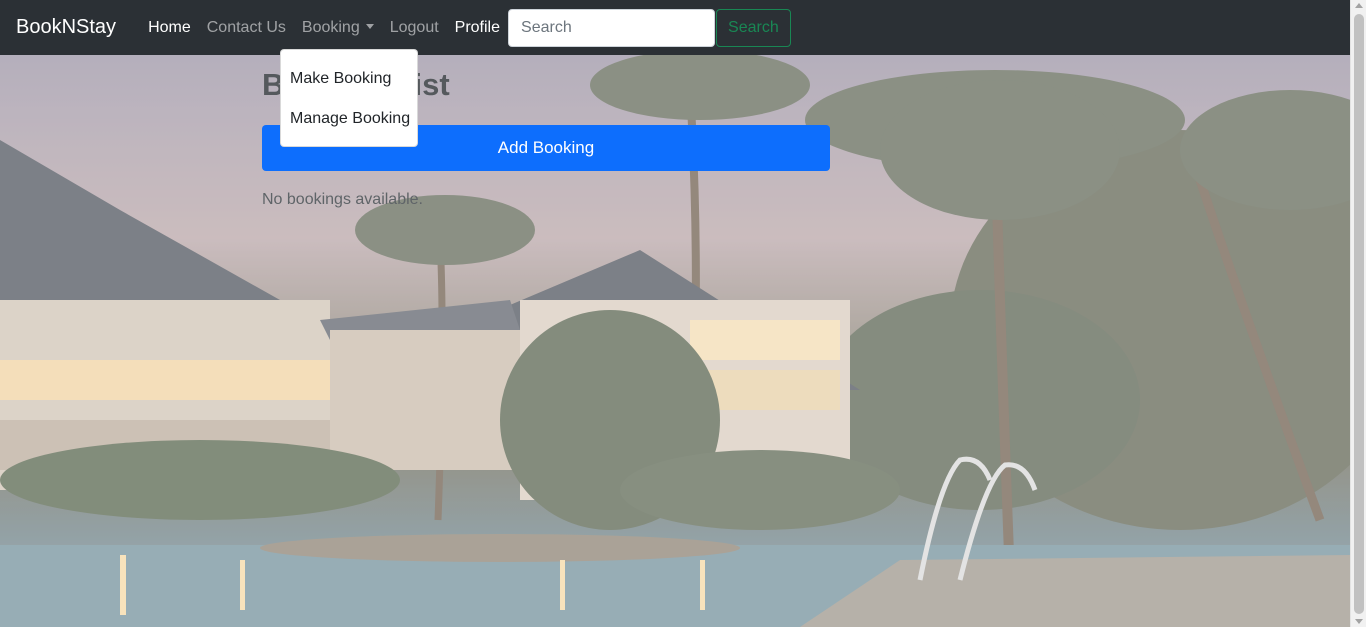 The height and width of the screenshot is (627, 1366). I want to click on booking-dropdown-menu: Make Booking Manage Booking, so click(349, 98).